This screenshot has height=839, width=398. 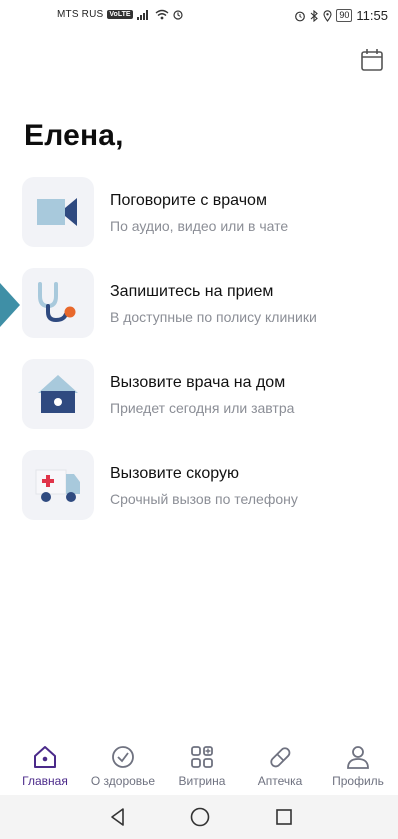 I want to click on tab-home: Главная, so click(x=45, y=766).